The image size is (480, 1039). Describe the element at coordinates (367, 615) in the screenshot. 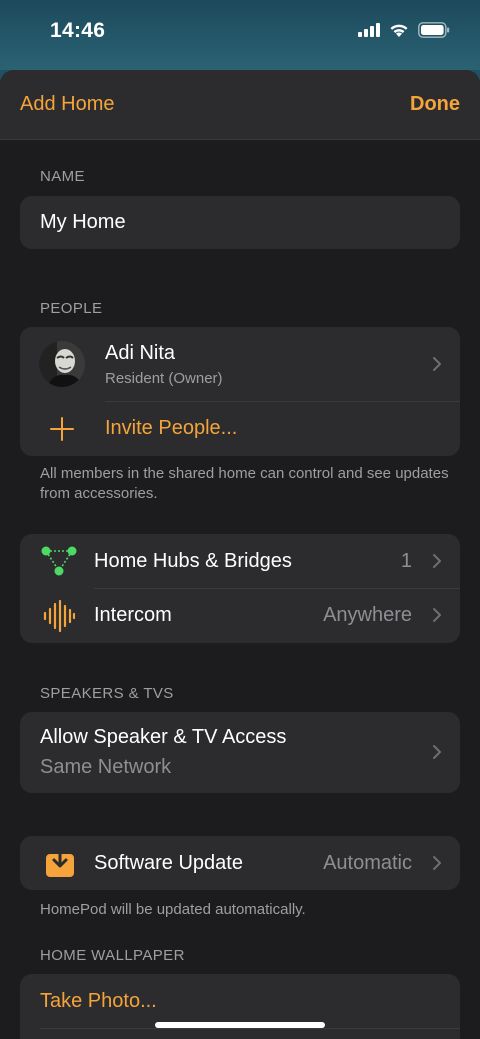

I see `intercom-value: Anywhere` at that location.